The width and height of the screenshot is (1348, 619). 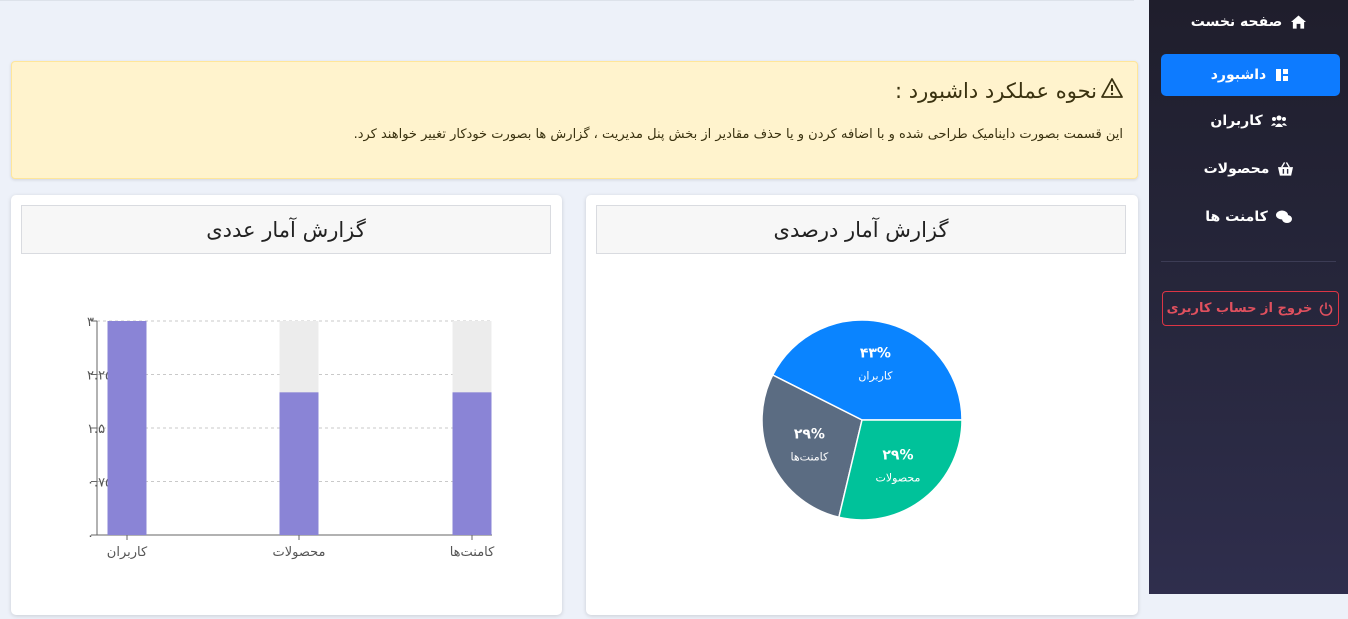 What do you see at coordinates (1326, 309) in the screenshot?
I see `power-icon` at bounding box center [1326, 309].